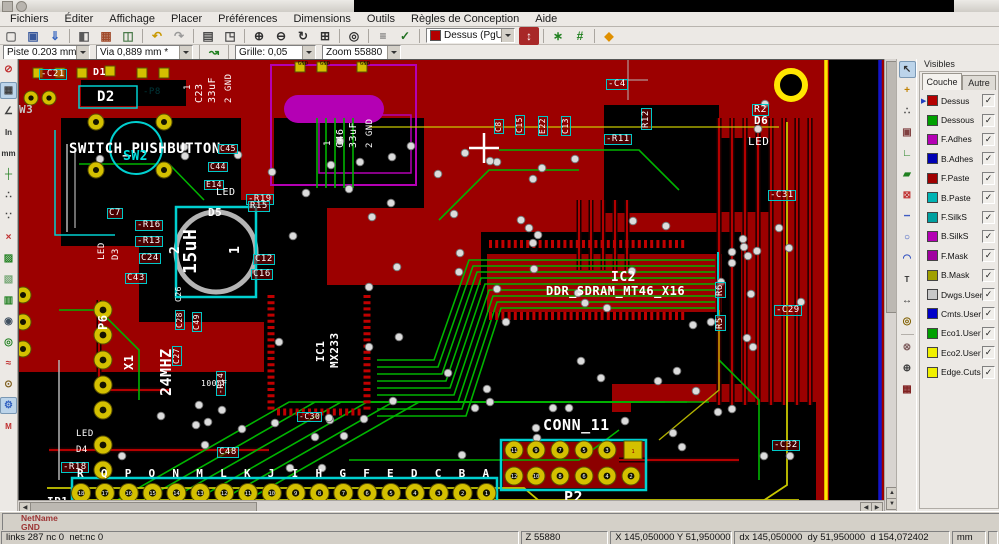 Image resolution: width=999 pixels, height=544 pixels. What do you see at coordinates (907, 321) in the screenshot?
I see `add-target-icon: ◎` at bounding box center [907, 321].